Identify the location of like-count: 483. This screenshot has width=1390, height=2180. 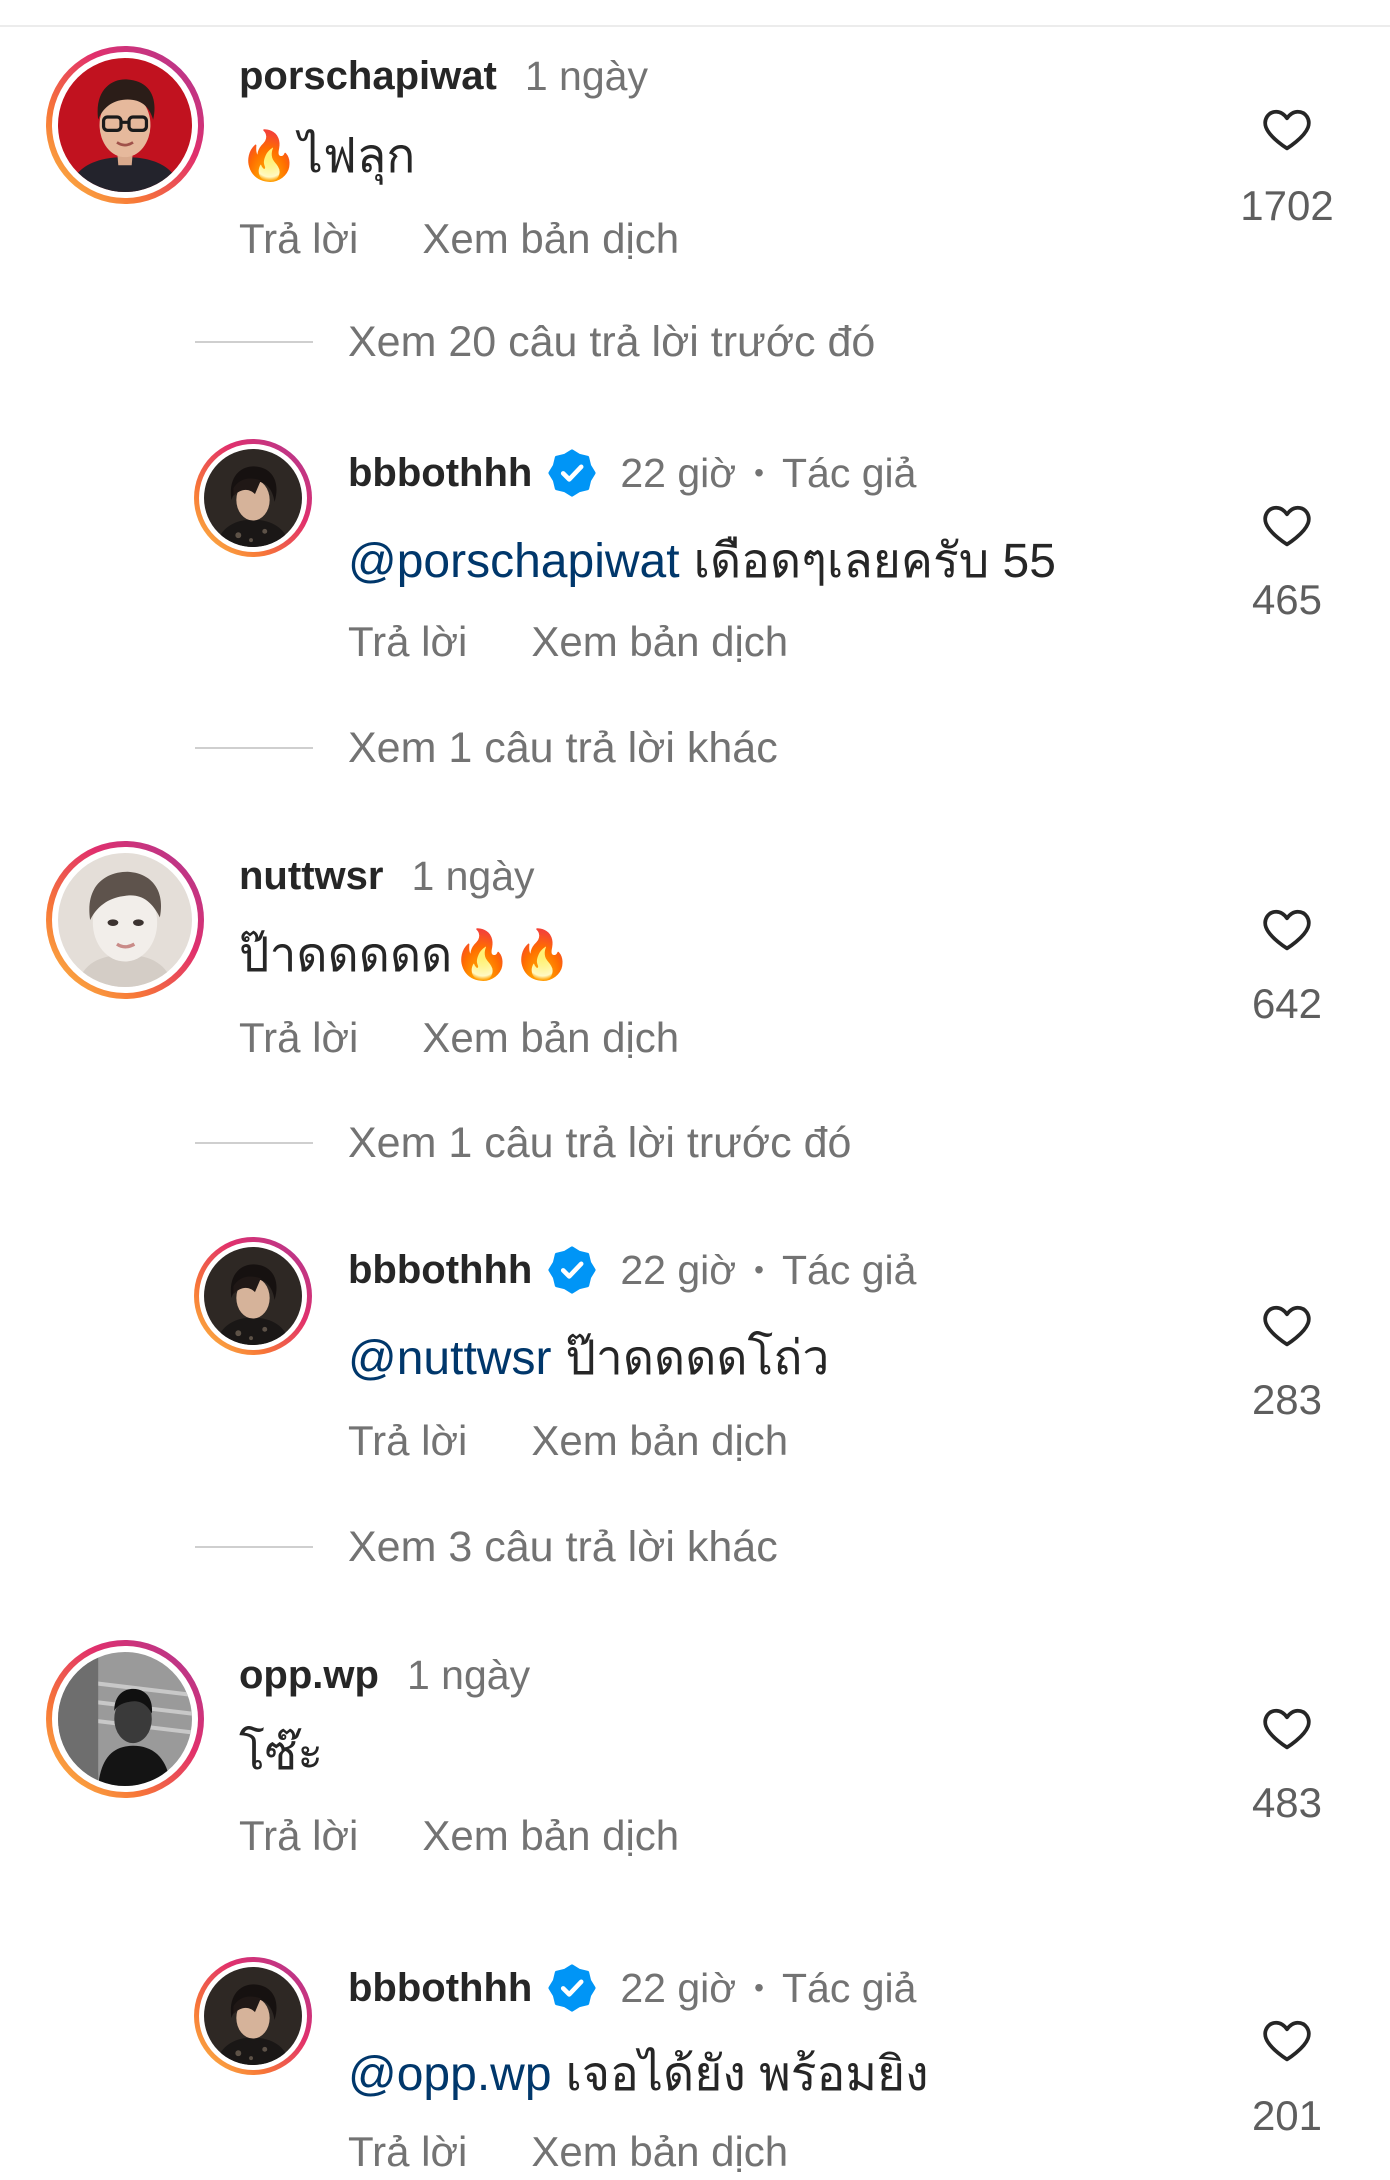
(1287, 1803).